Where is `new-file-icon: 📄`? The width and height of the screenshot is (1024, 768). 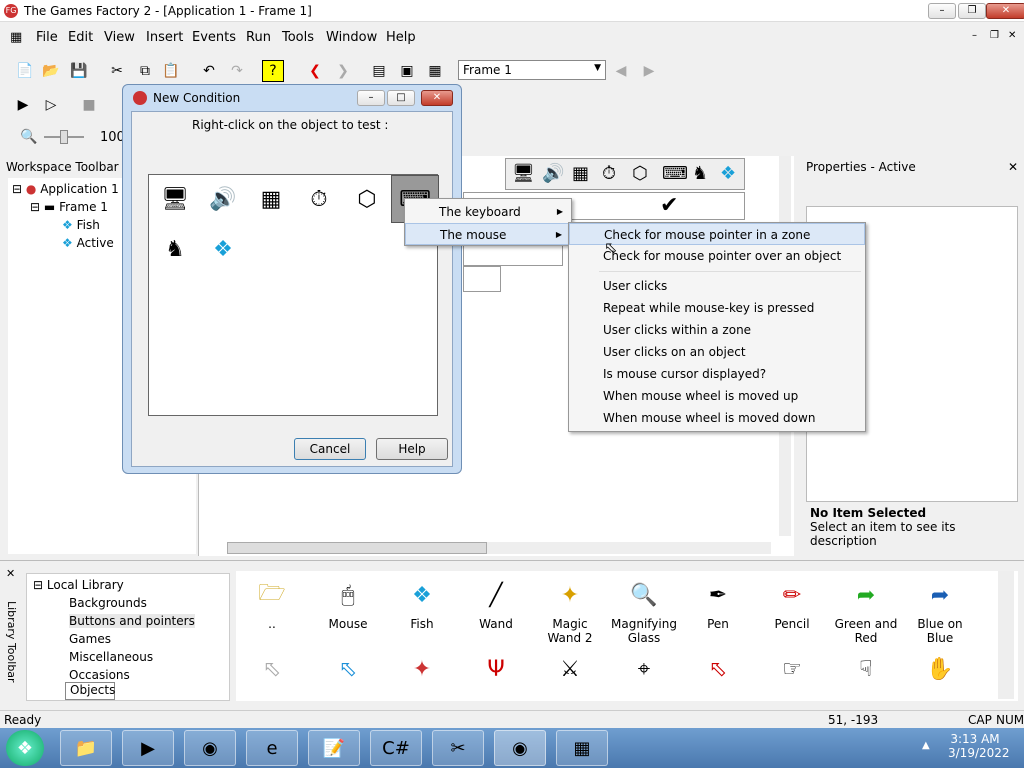
new-file-icon: 📄 is located at coordinates (25, 71).